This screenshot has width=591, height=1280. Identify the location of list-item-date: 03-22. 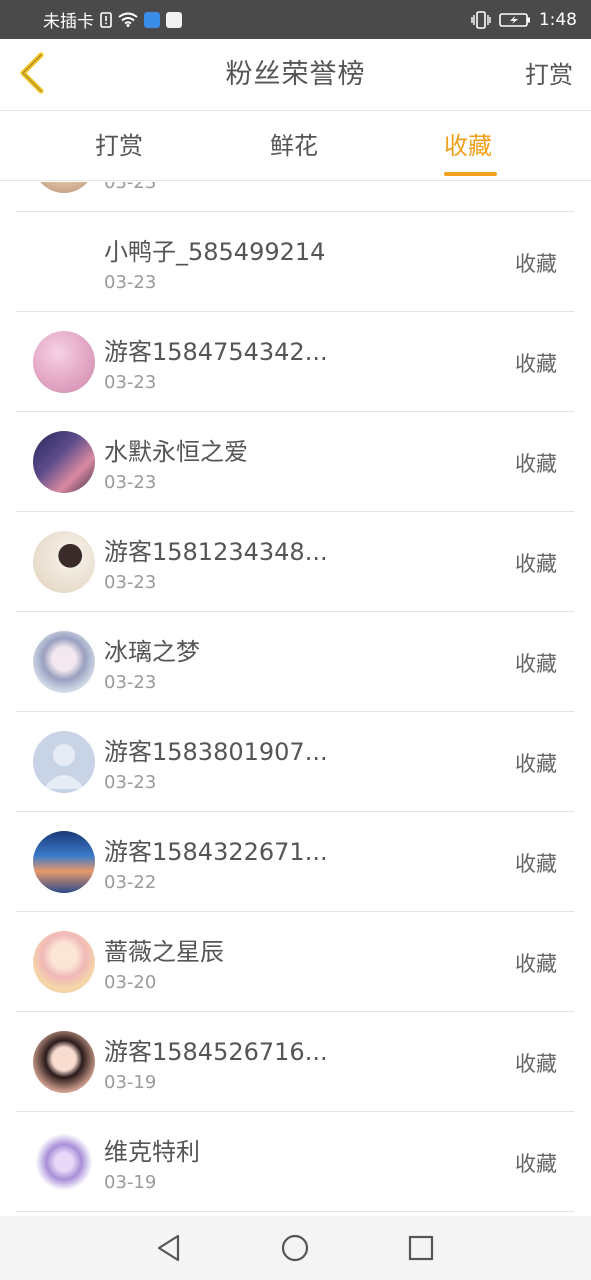
(130, 882).